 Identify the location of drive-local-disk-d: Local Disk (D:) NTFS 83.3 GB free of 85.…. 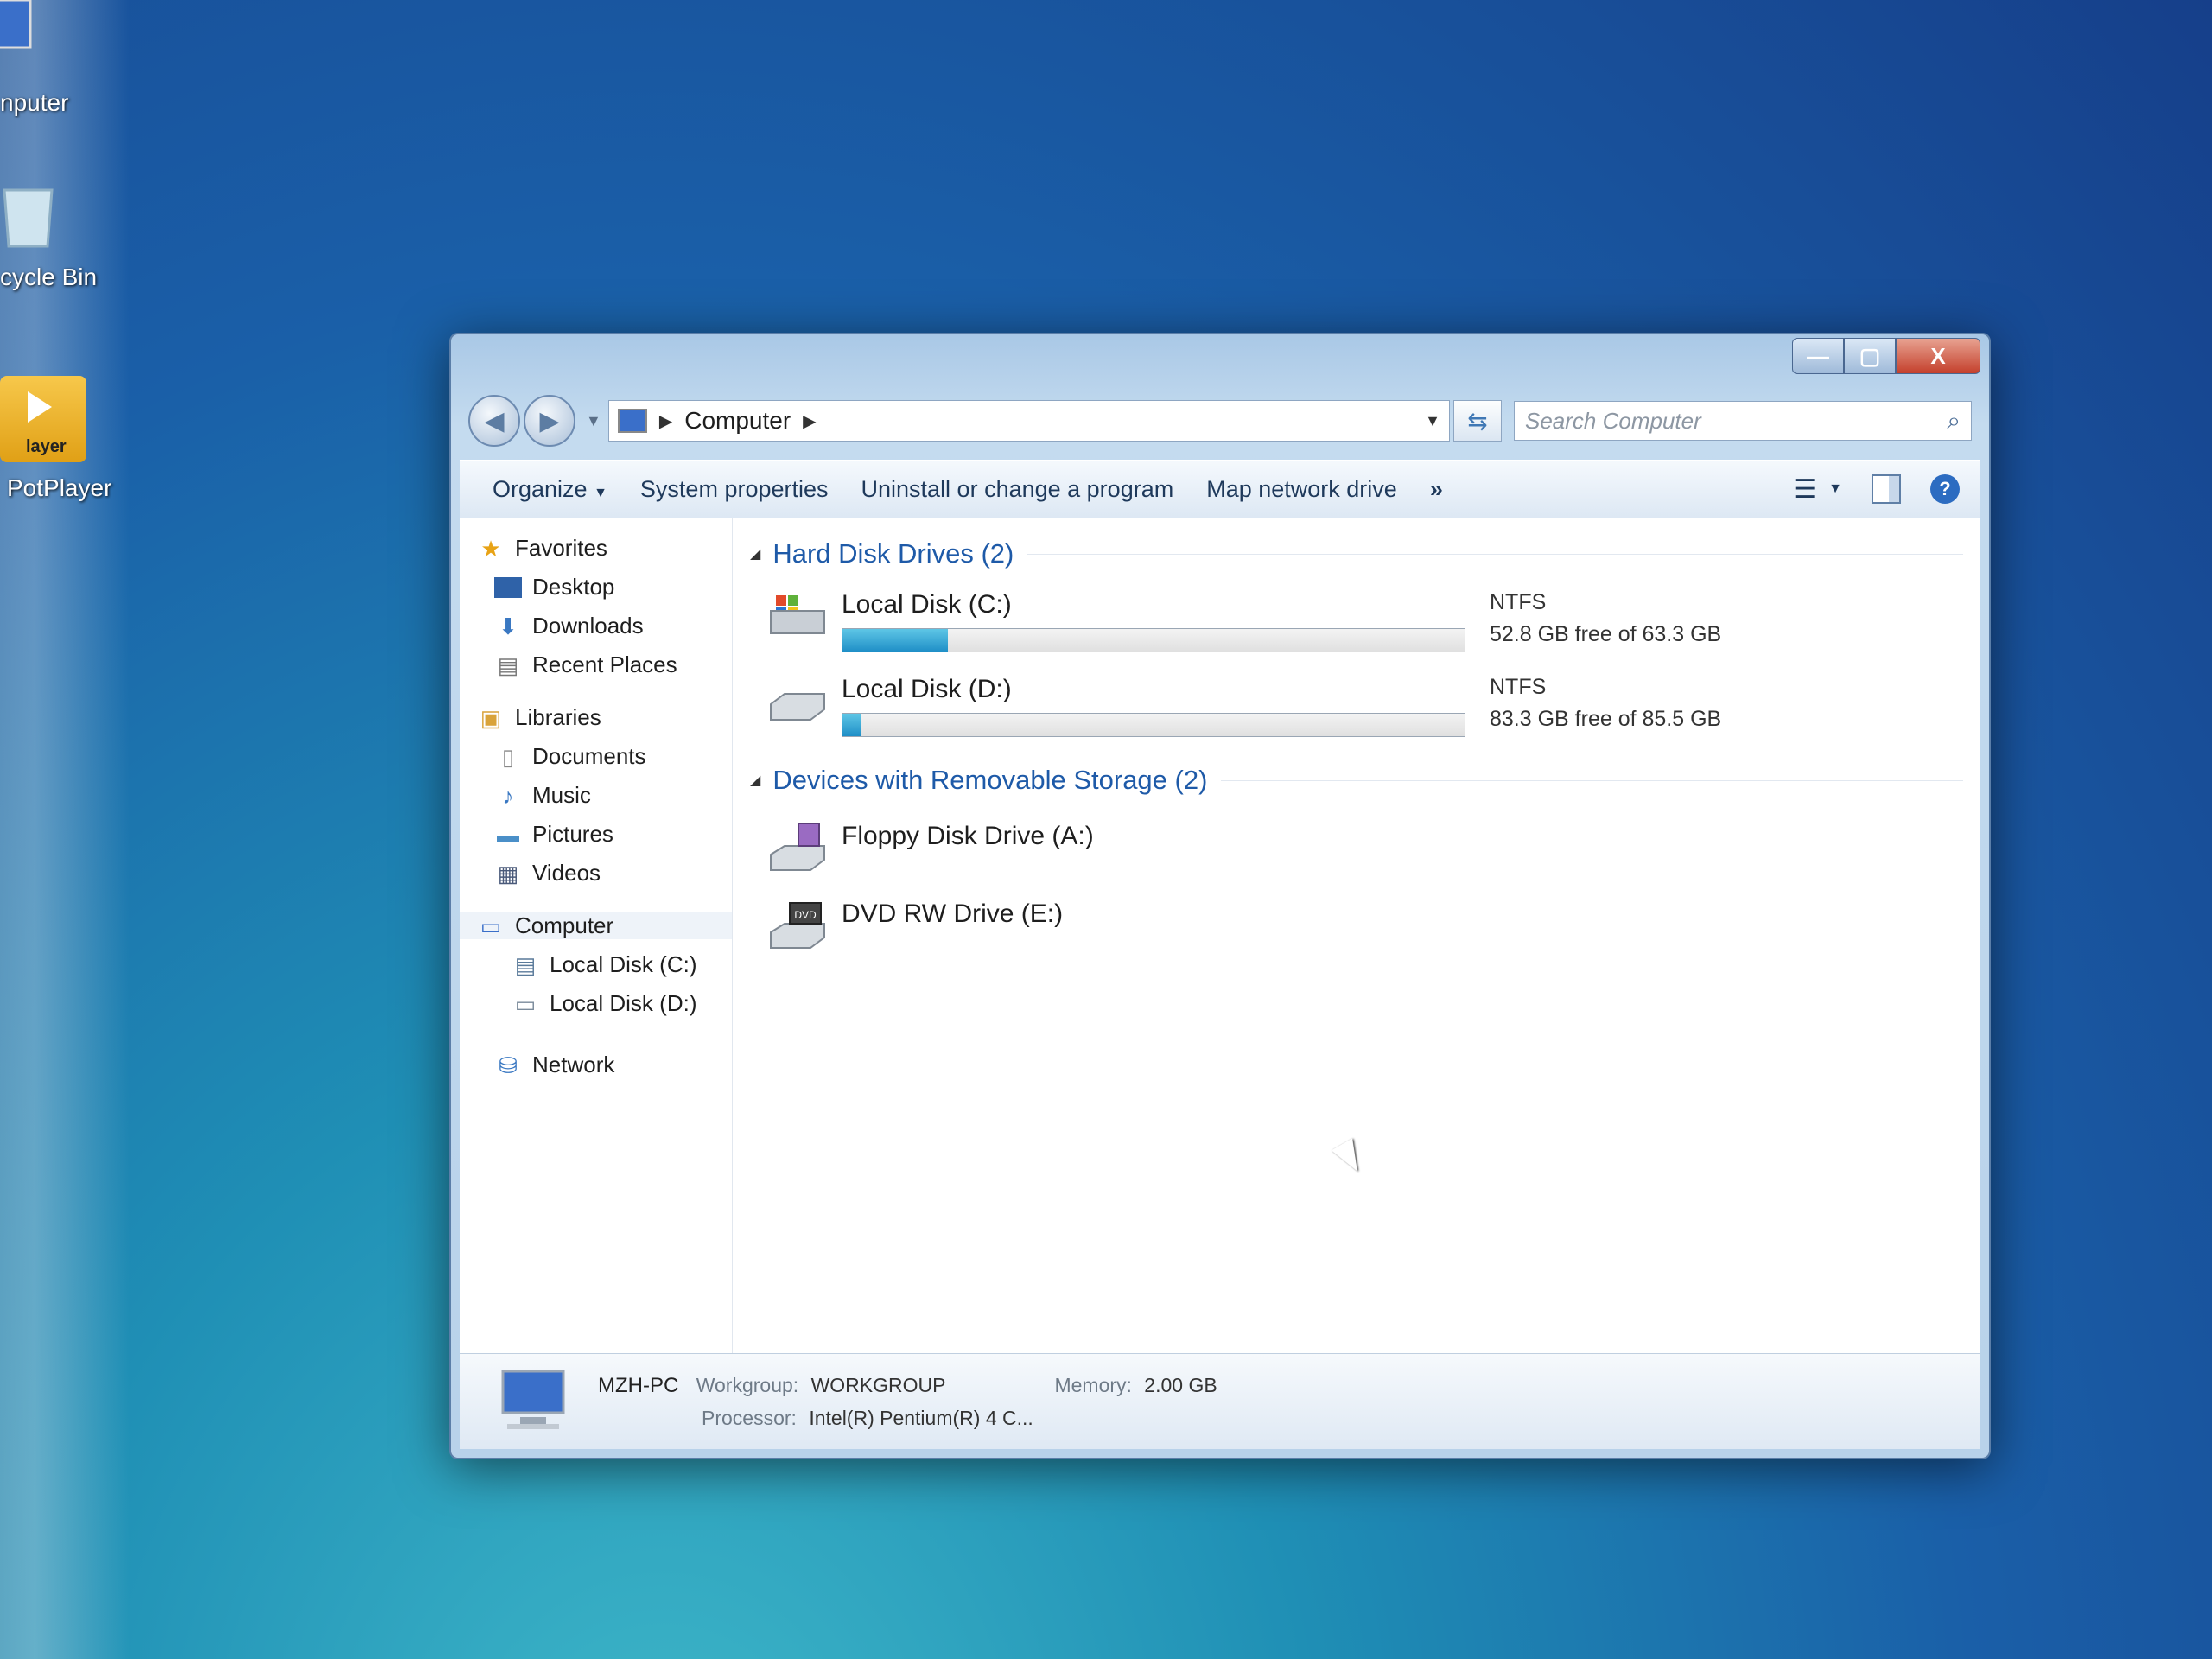
(1365, 707).